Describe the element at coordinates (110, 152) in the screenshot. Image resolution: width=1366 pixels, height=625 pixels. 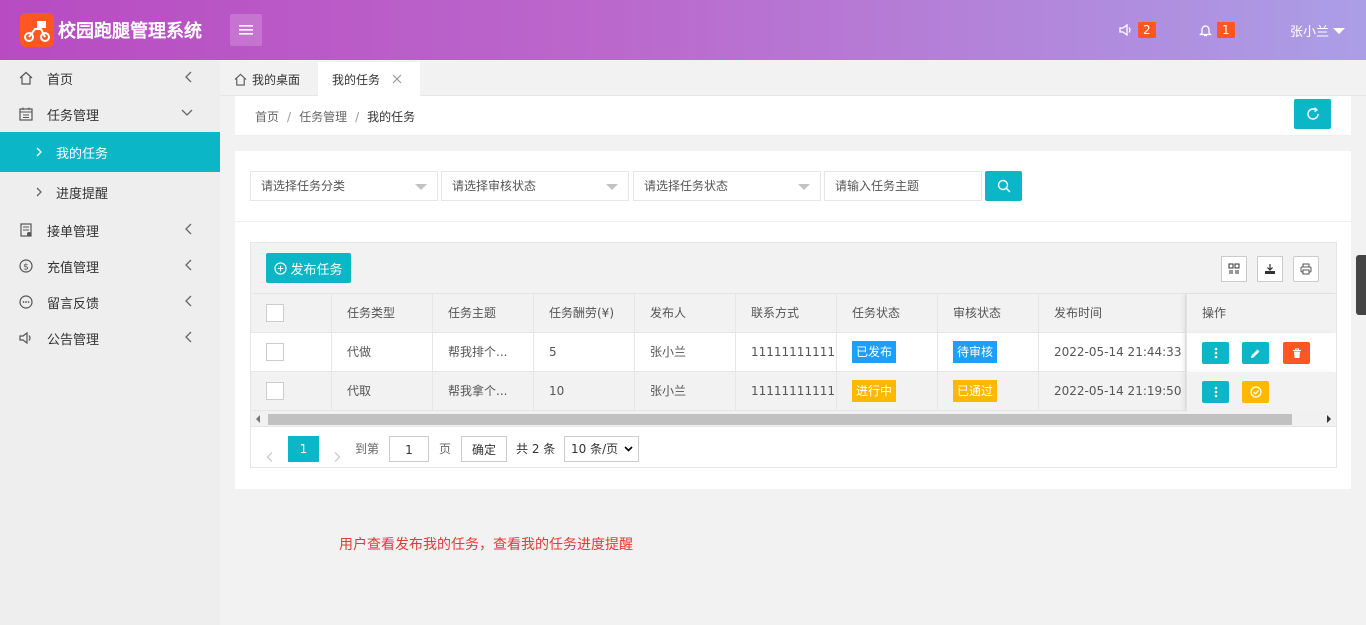
I see `sidebar-item-my-tasks: 我的任务` at that location.